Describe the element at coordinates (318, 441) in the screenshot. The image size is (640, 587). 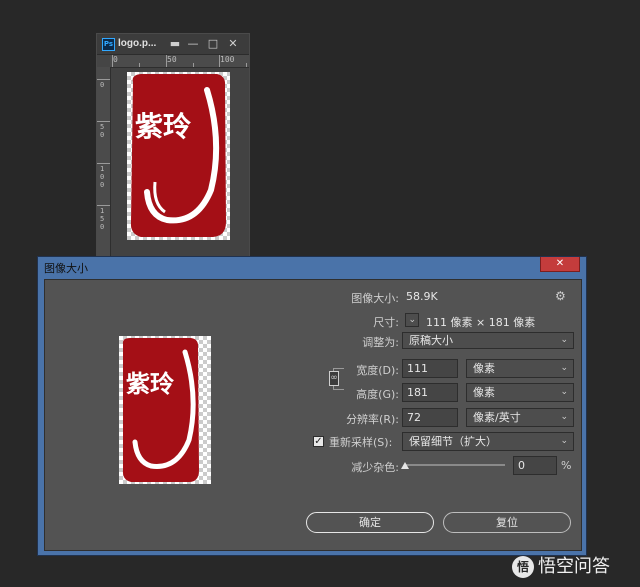
I see `resample-checkbox: ✓` at that location.